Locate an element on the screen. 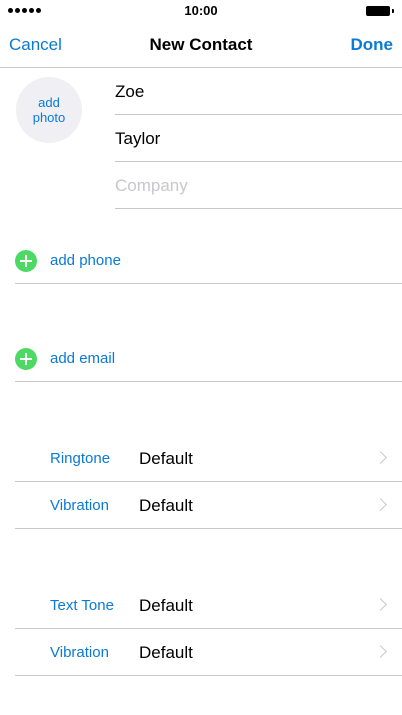  text-tone-label: Text Tone is located at coordinates (82, 605).